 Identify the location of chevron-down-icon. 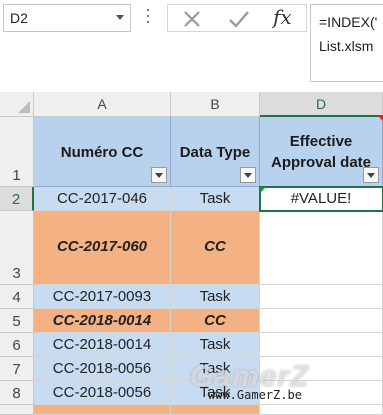
(120, 17).